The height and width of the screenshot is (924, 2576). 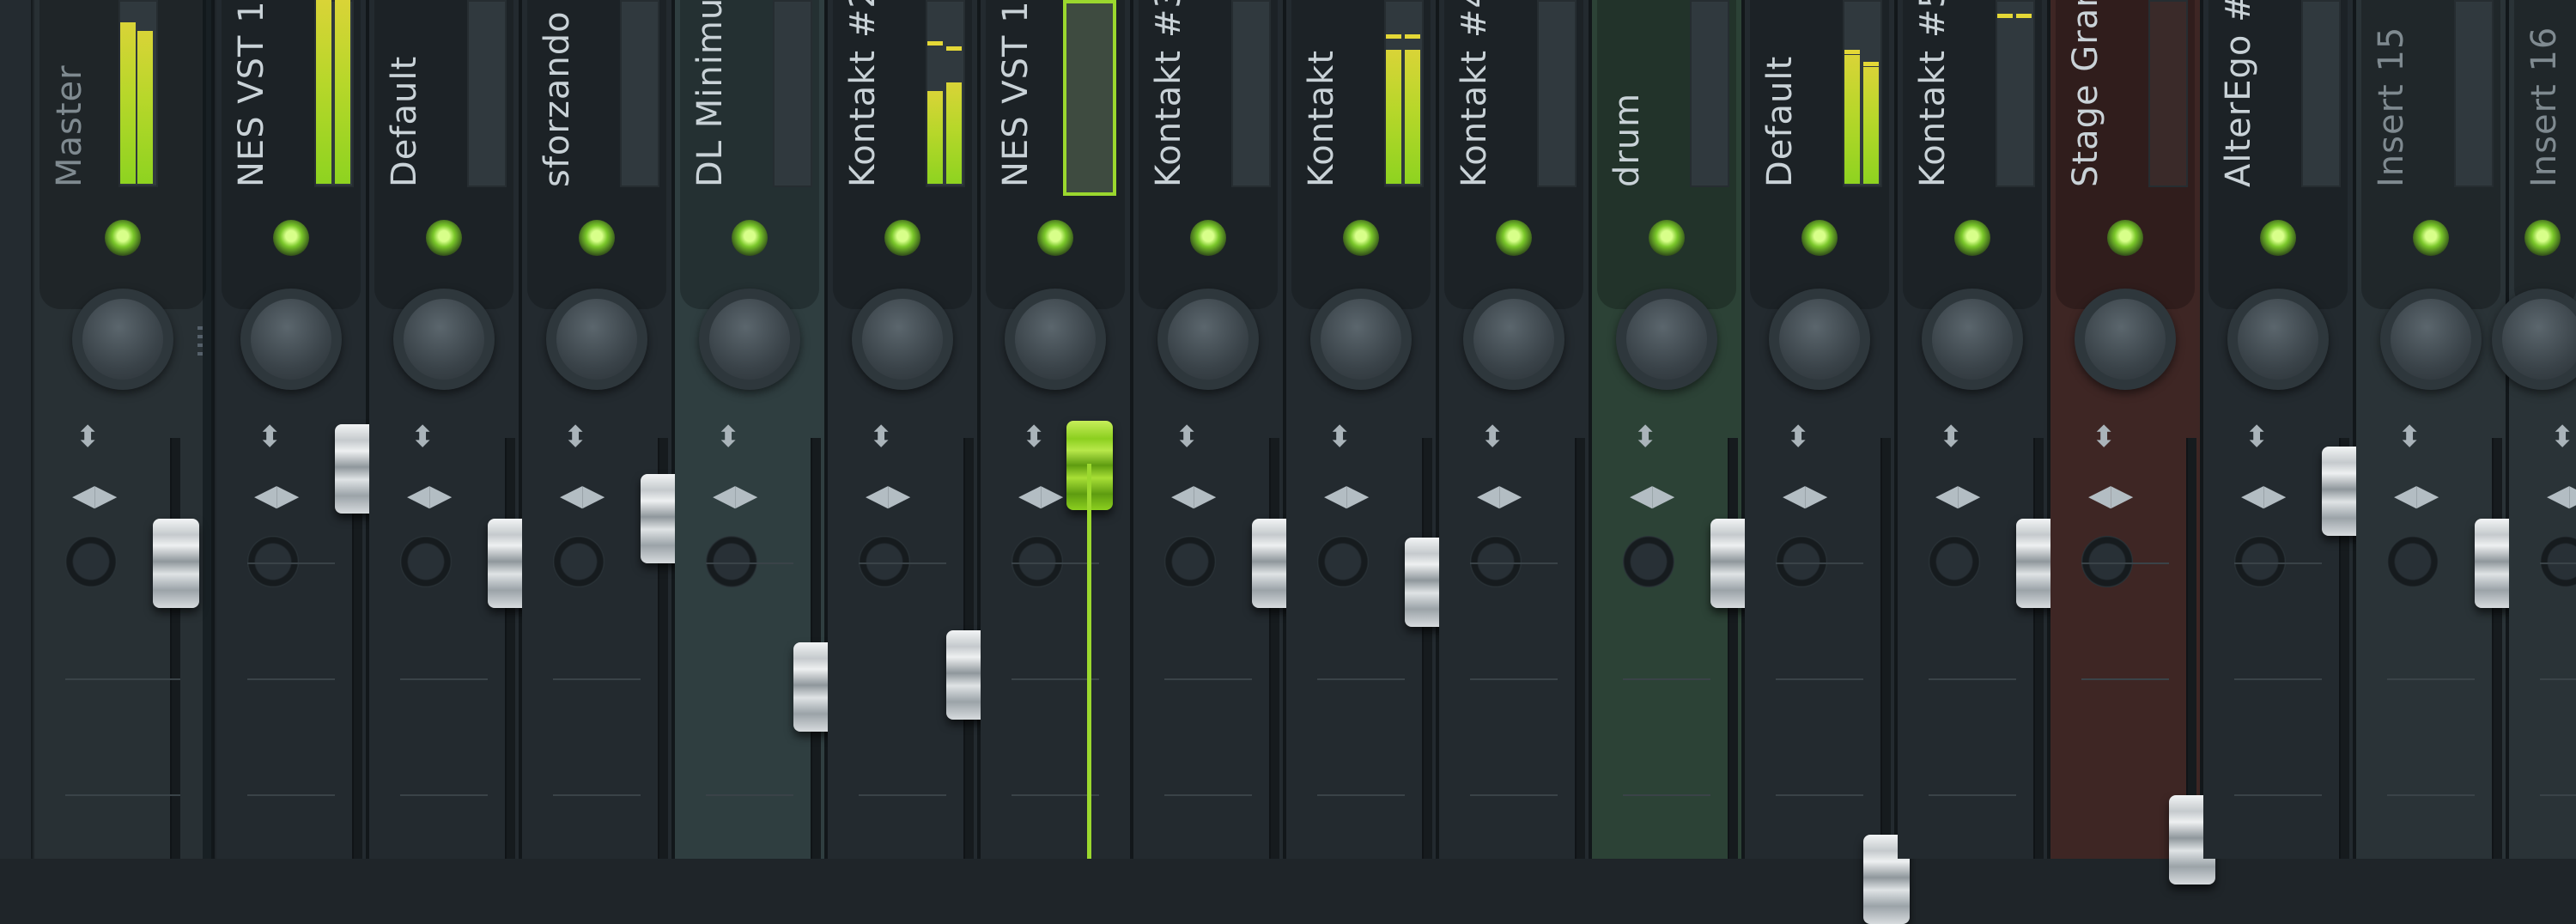 What do you see at coordinates (2534, 429) in the screenshot?
I see `mixer-strip-insert-16: Insert 16 ⬍ ◀▶` at bounding box center [2534, 429].